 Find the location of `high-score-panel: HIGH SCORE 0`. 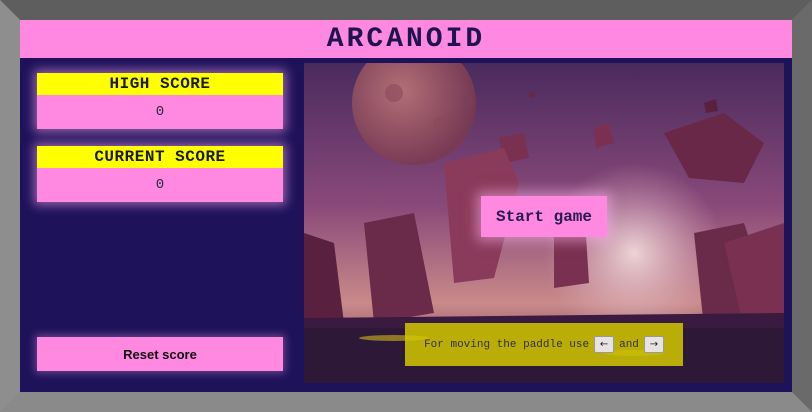

high-score-panel: HIGH SCORE 0 is located at coordinates (160, 101).